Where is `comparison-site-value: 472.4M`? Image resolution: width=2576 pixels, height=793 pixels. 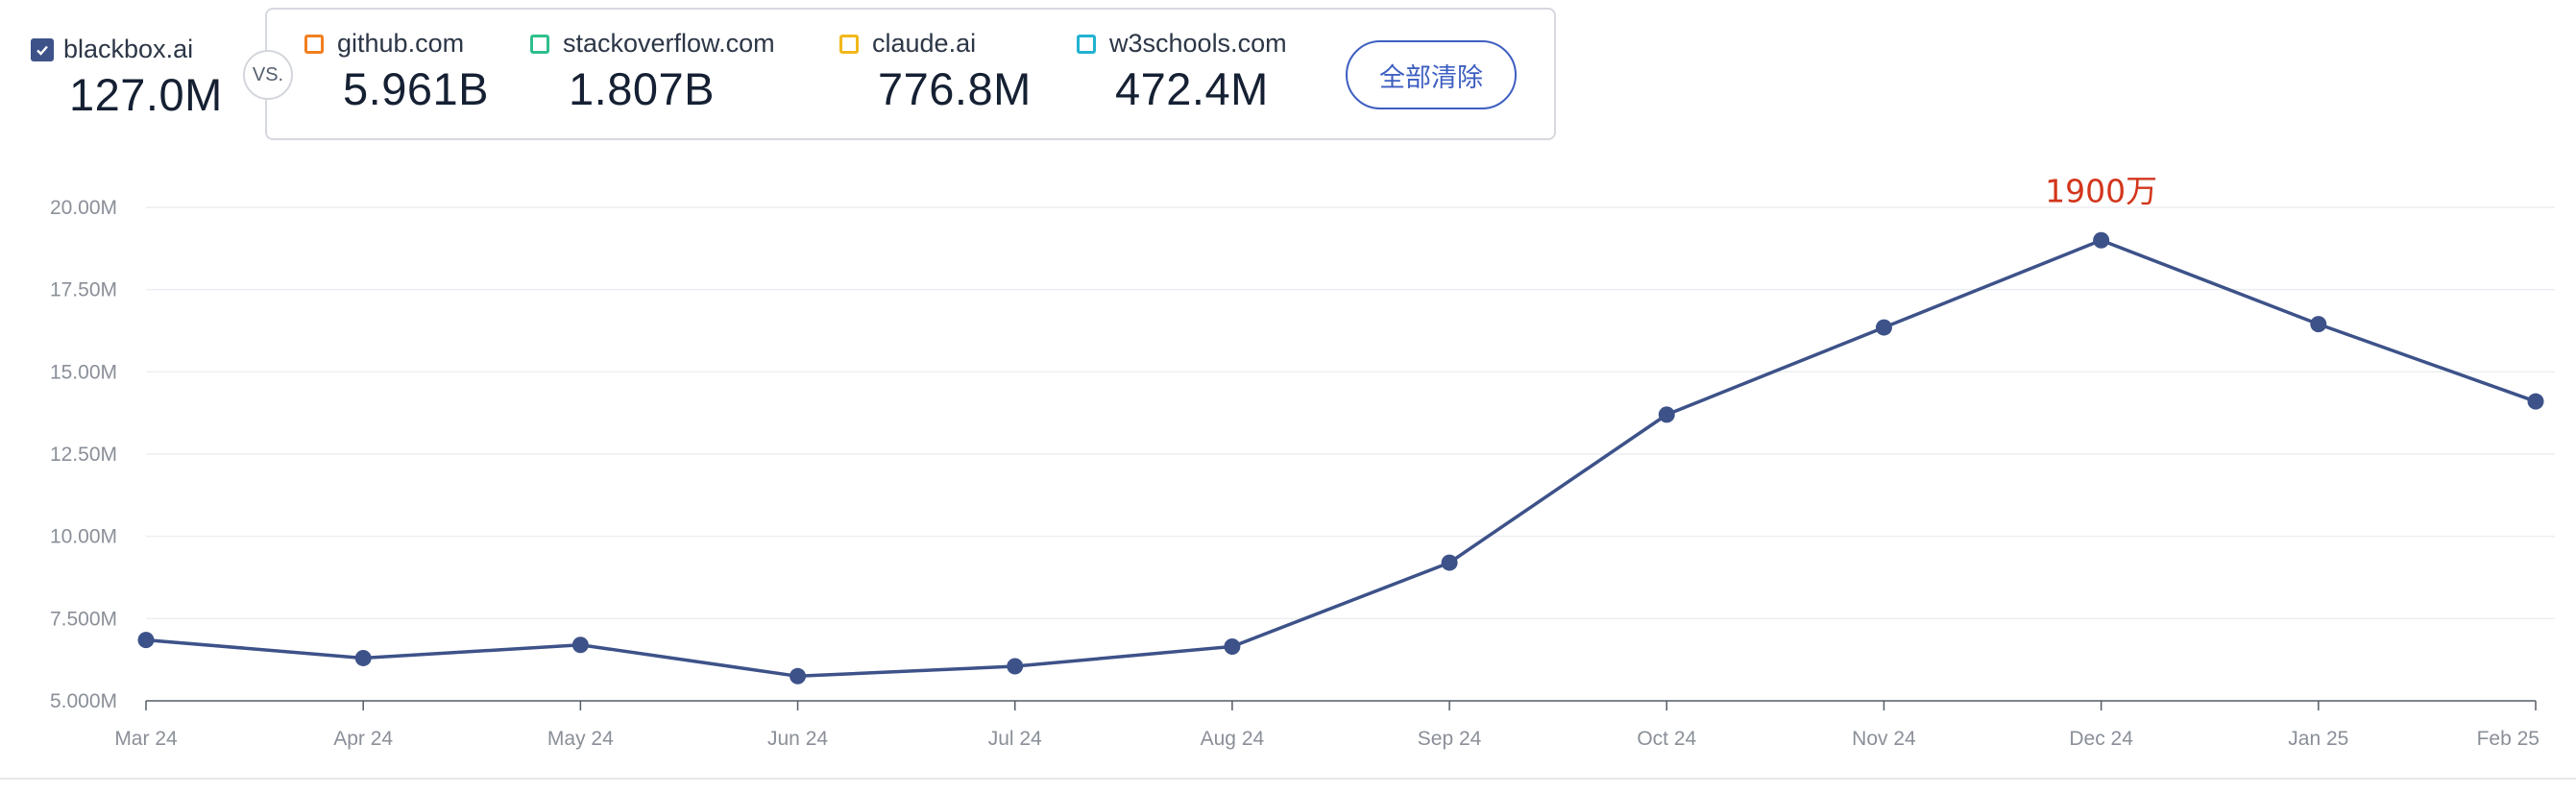 comparison-site-value: 472.4M is located at coordinates (1192, 88).